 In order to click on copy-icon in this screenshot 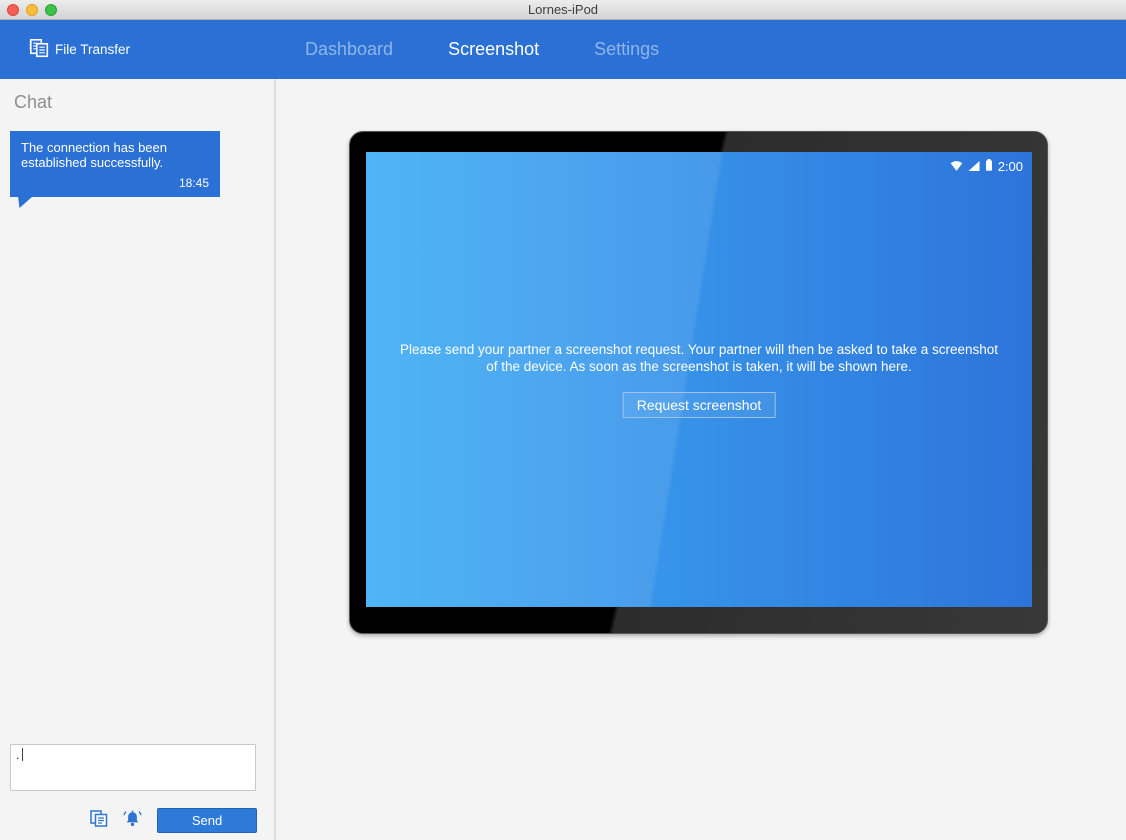, I will do `click(99, 820)`.